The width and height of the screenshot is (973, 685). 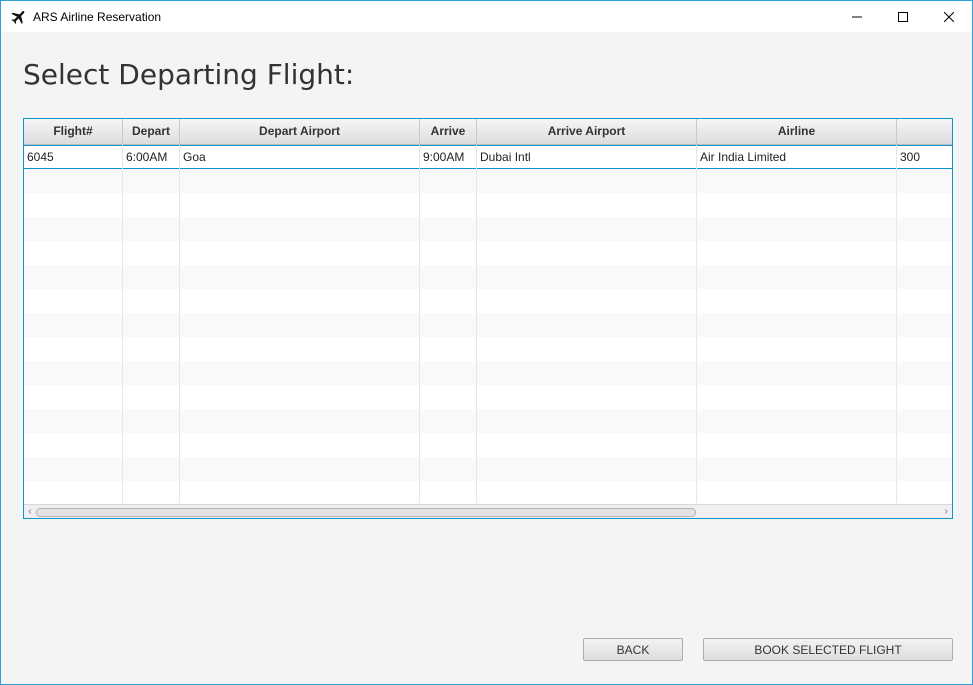 I want to click on cell-arrive: 9:00AM, so click(x=444, y=157).